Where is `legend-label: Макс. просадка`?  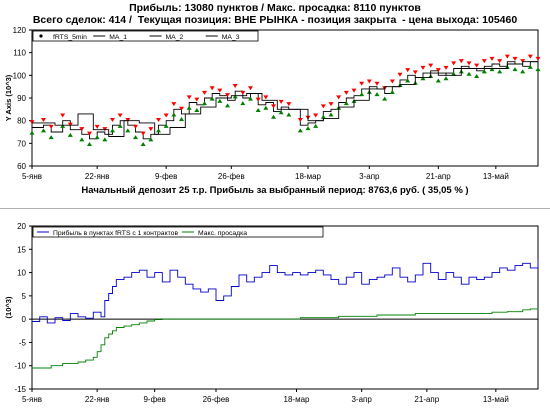
legend-label: Макс. просадка is located at coordinates (222, 233).